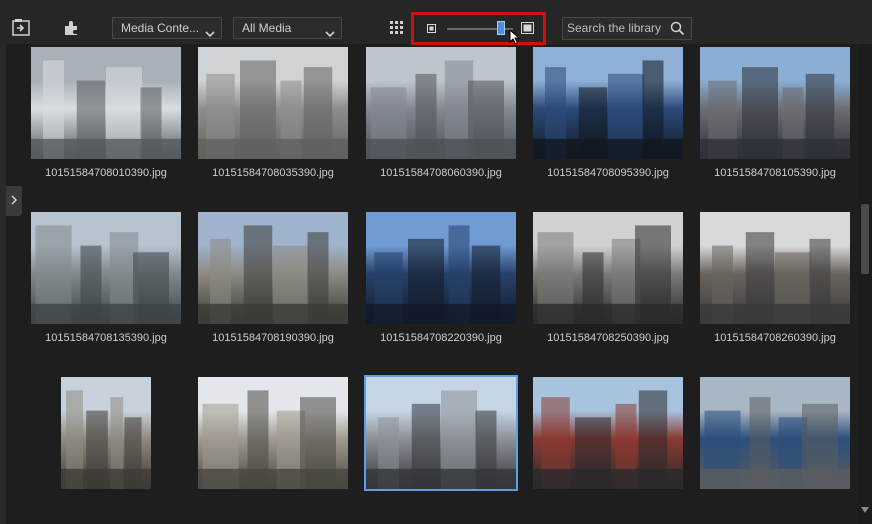  I want to click on chevron-right-icon, so click(14, 201).